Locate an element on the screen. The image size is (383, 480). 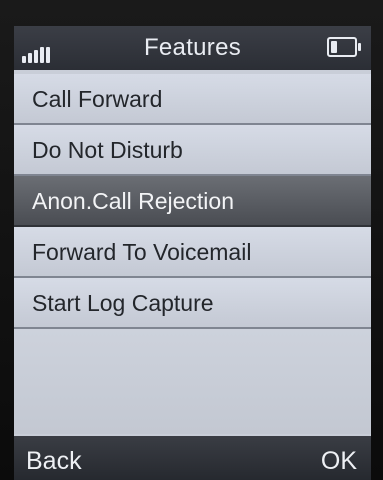
menu-item-start-log-capture: Start Log Capture is located at coordinates (192, 303).